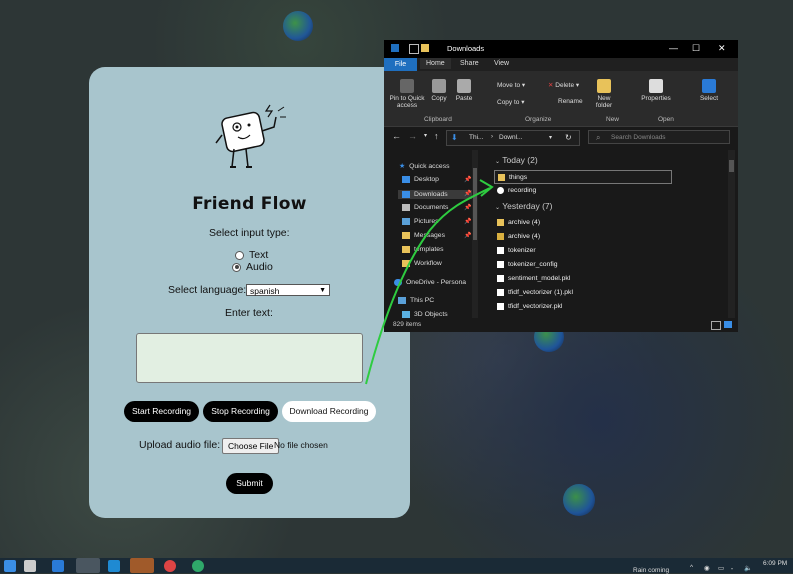 The width and height of the screenshot is (793, 574). I want to click on file-row-things: things, so click(583, 177).